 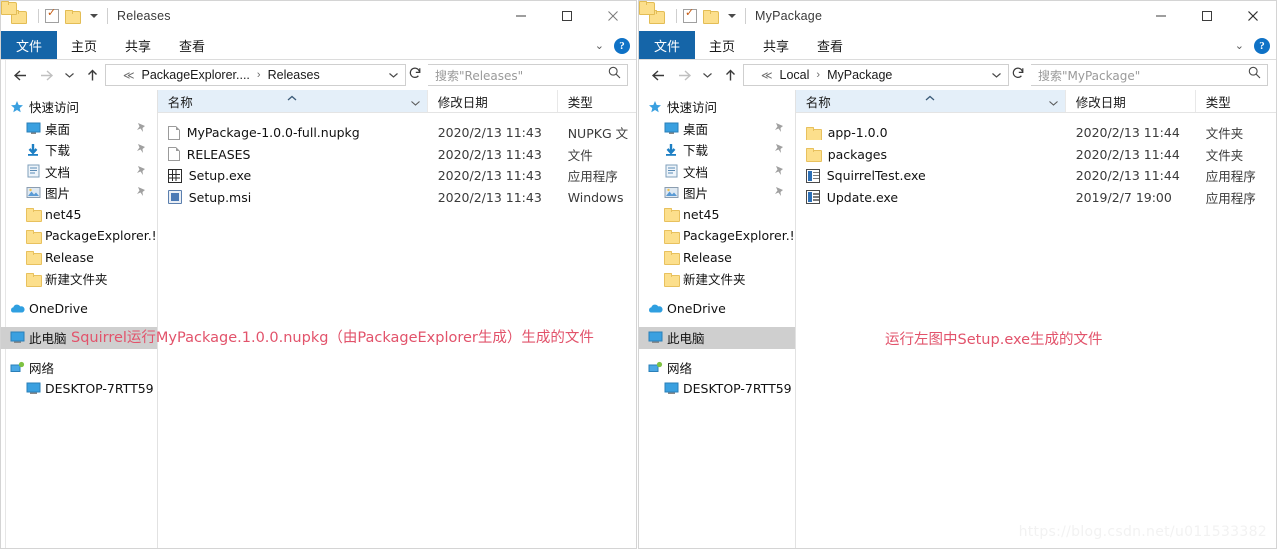 I want to click on file-name-cell: Setup.msi, so click(x=298, y=197).